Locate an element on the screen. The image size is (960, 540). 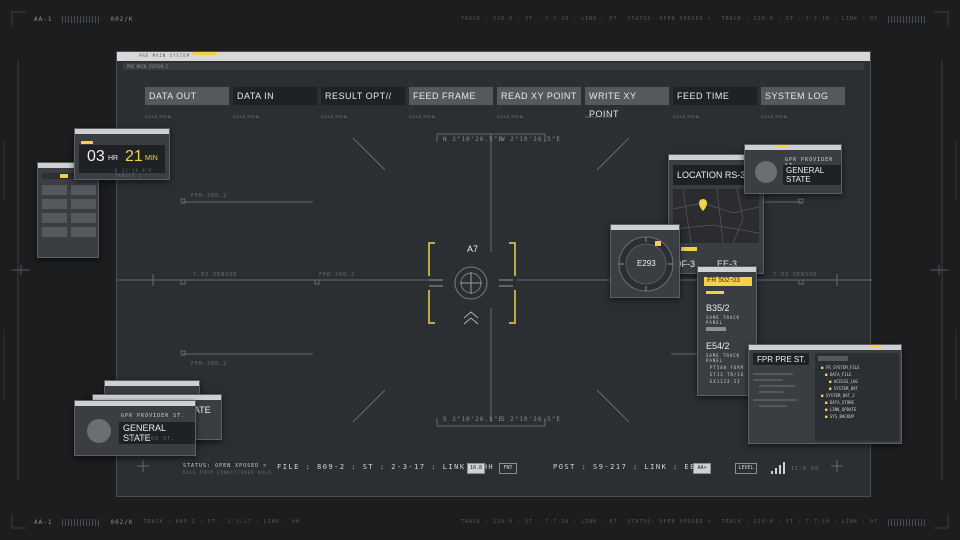
timer-sub: E 23'18.8"E TARGET 2 is located at coordinates (134, 173).